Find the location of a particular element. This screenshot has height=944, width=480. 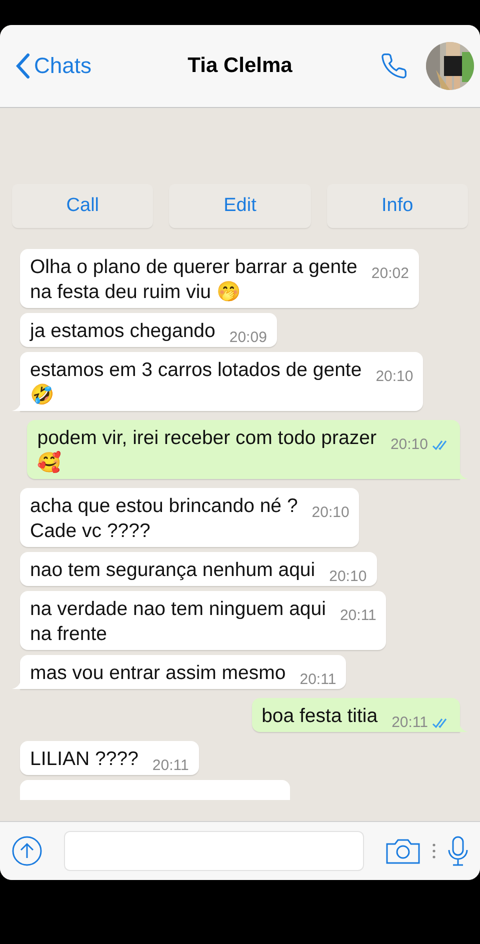

message-text: podem vir, irei receber com todo prazer 🥰 is located at coordinates (206, 451).